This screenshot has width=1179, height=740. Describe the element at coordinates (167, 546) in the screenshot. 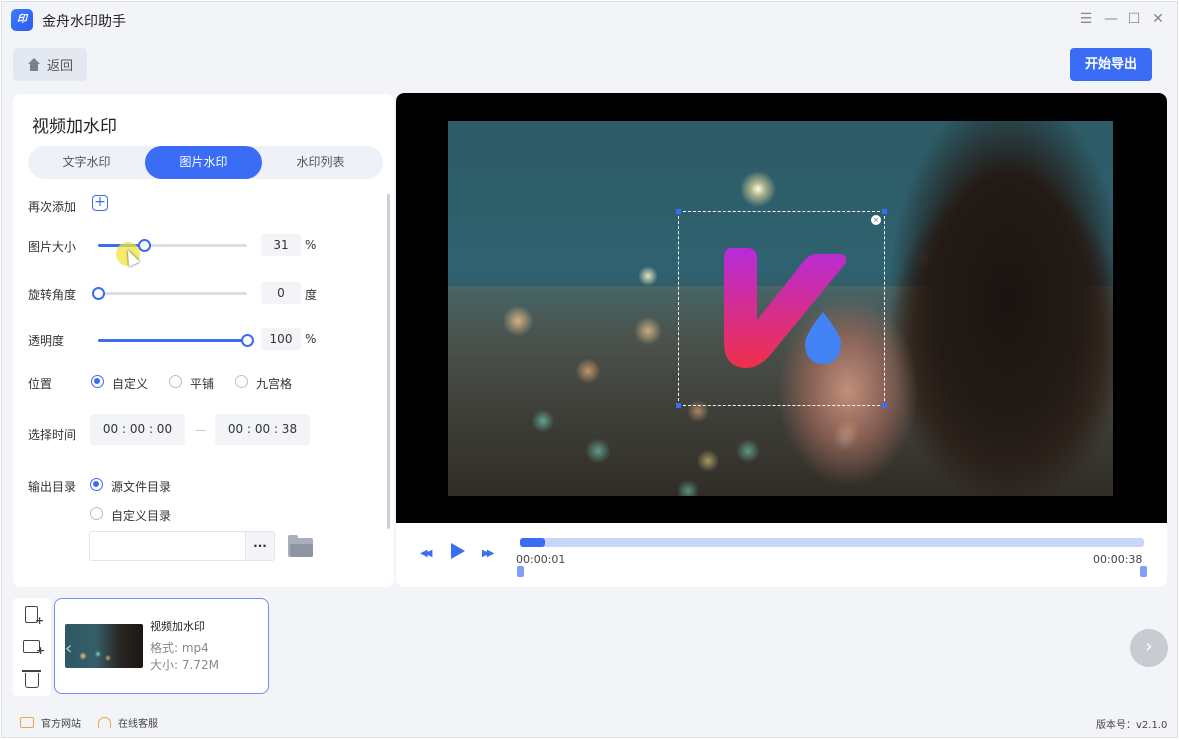

I see `output-path-input` at that location.